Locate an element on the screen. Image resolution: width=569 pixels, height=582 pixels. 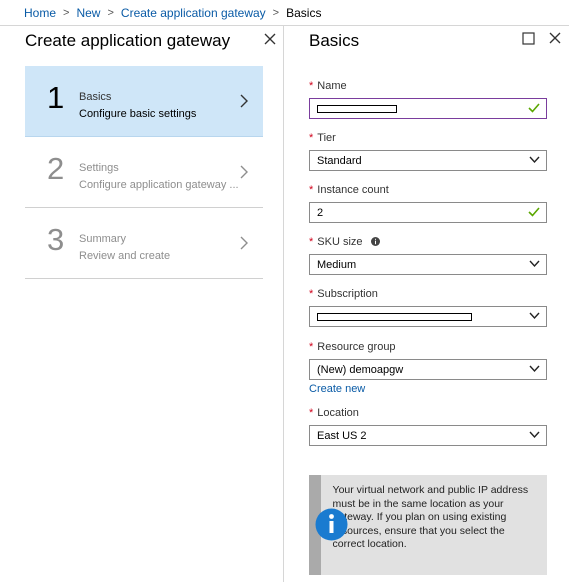
location-dropdown: East US 2 is located at coordinates (428, 435).